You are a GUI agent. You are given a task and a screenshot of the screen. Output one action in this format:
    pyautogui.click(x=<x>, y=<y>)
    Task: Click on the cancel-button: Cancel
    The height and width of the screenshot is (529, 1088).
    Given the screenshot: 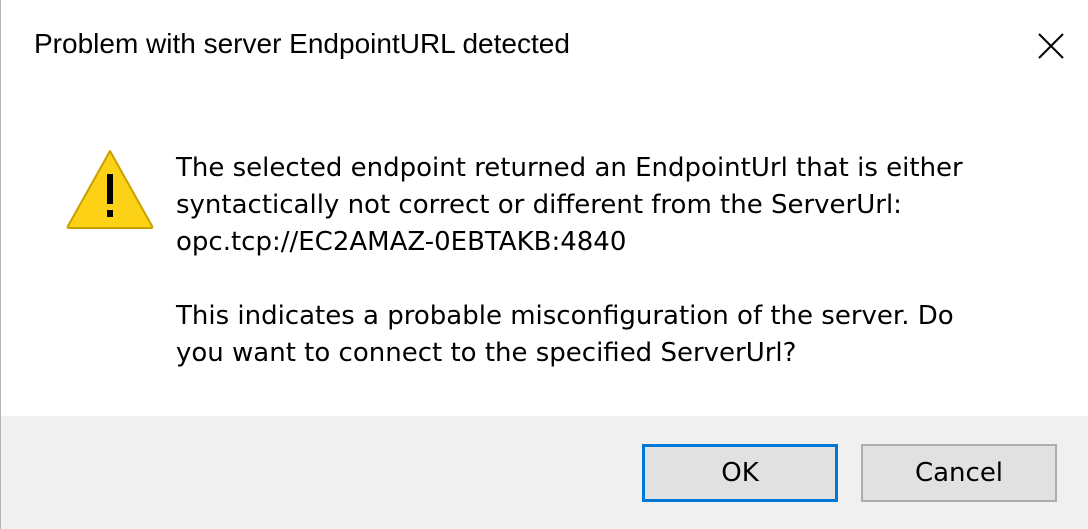 What is the action you would take?
    pyautogui.click(x=959, y=473)
    